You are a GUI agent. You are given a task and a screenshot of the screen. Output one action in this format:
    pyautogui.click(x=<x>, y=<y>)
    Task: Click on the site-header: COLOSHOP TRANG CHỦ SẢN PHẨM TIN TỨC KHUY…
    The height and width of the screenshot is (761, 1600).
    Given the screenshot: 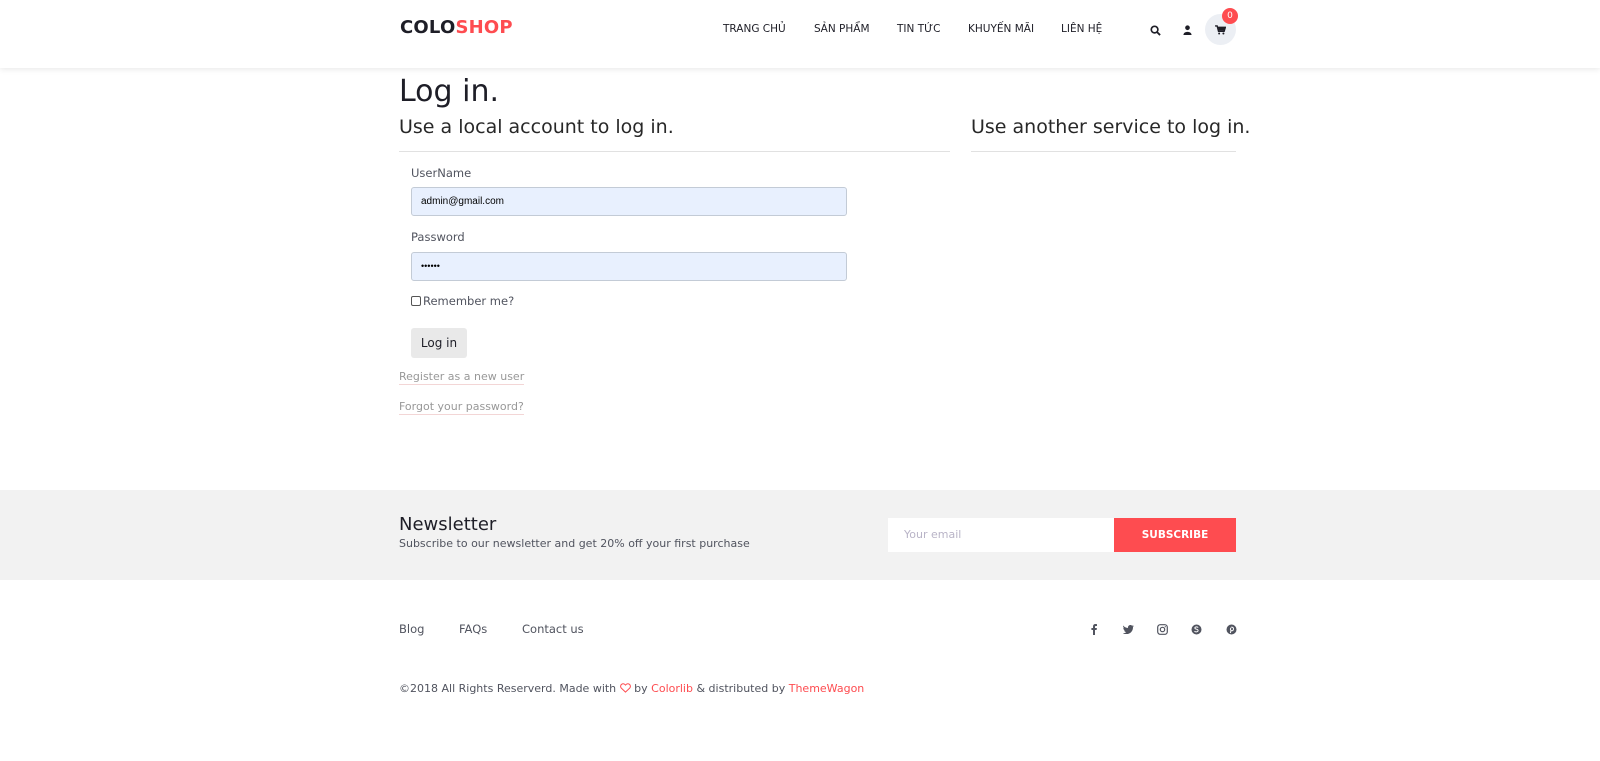 What is the action you would take?
    pyautogui.click(x=800, y=34)
    